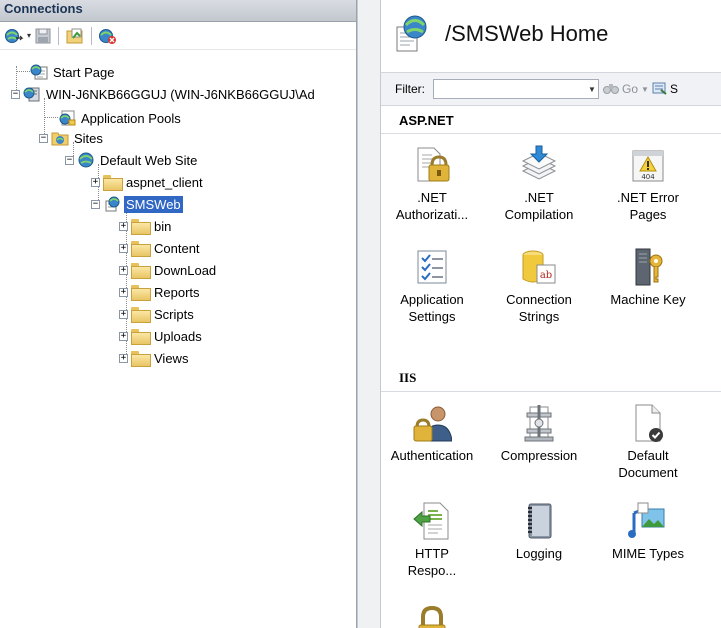  Describe the element at coordinates (148, 182) in the screenshot. I see `tree-node-aspnet-client: + aspnet_client` at that location.